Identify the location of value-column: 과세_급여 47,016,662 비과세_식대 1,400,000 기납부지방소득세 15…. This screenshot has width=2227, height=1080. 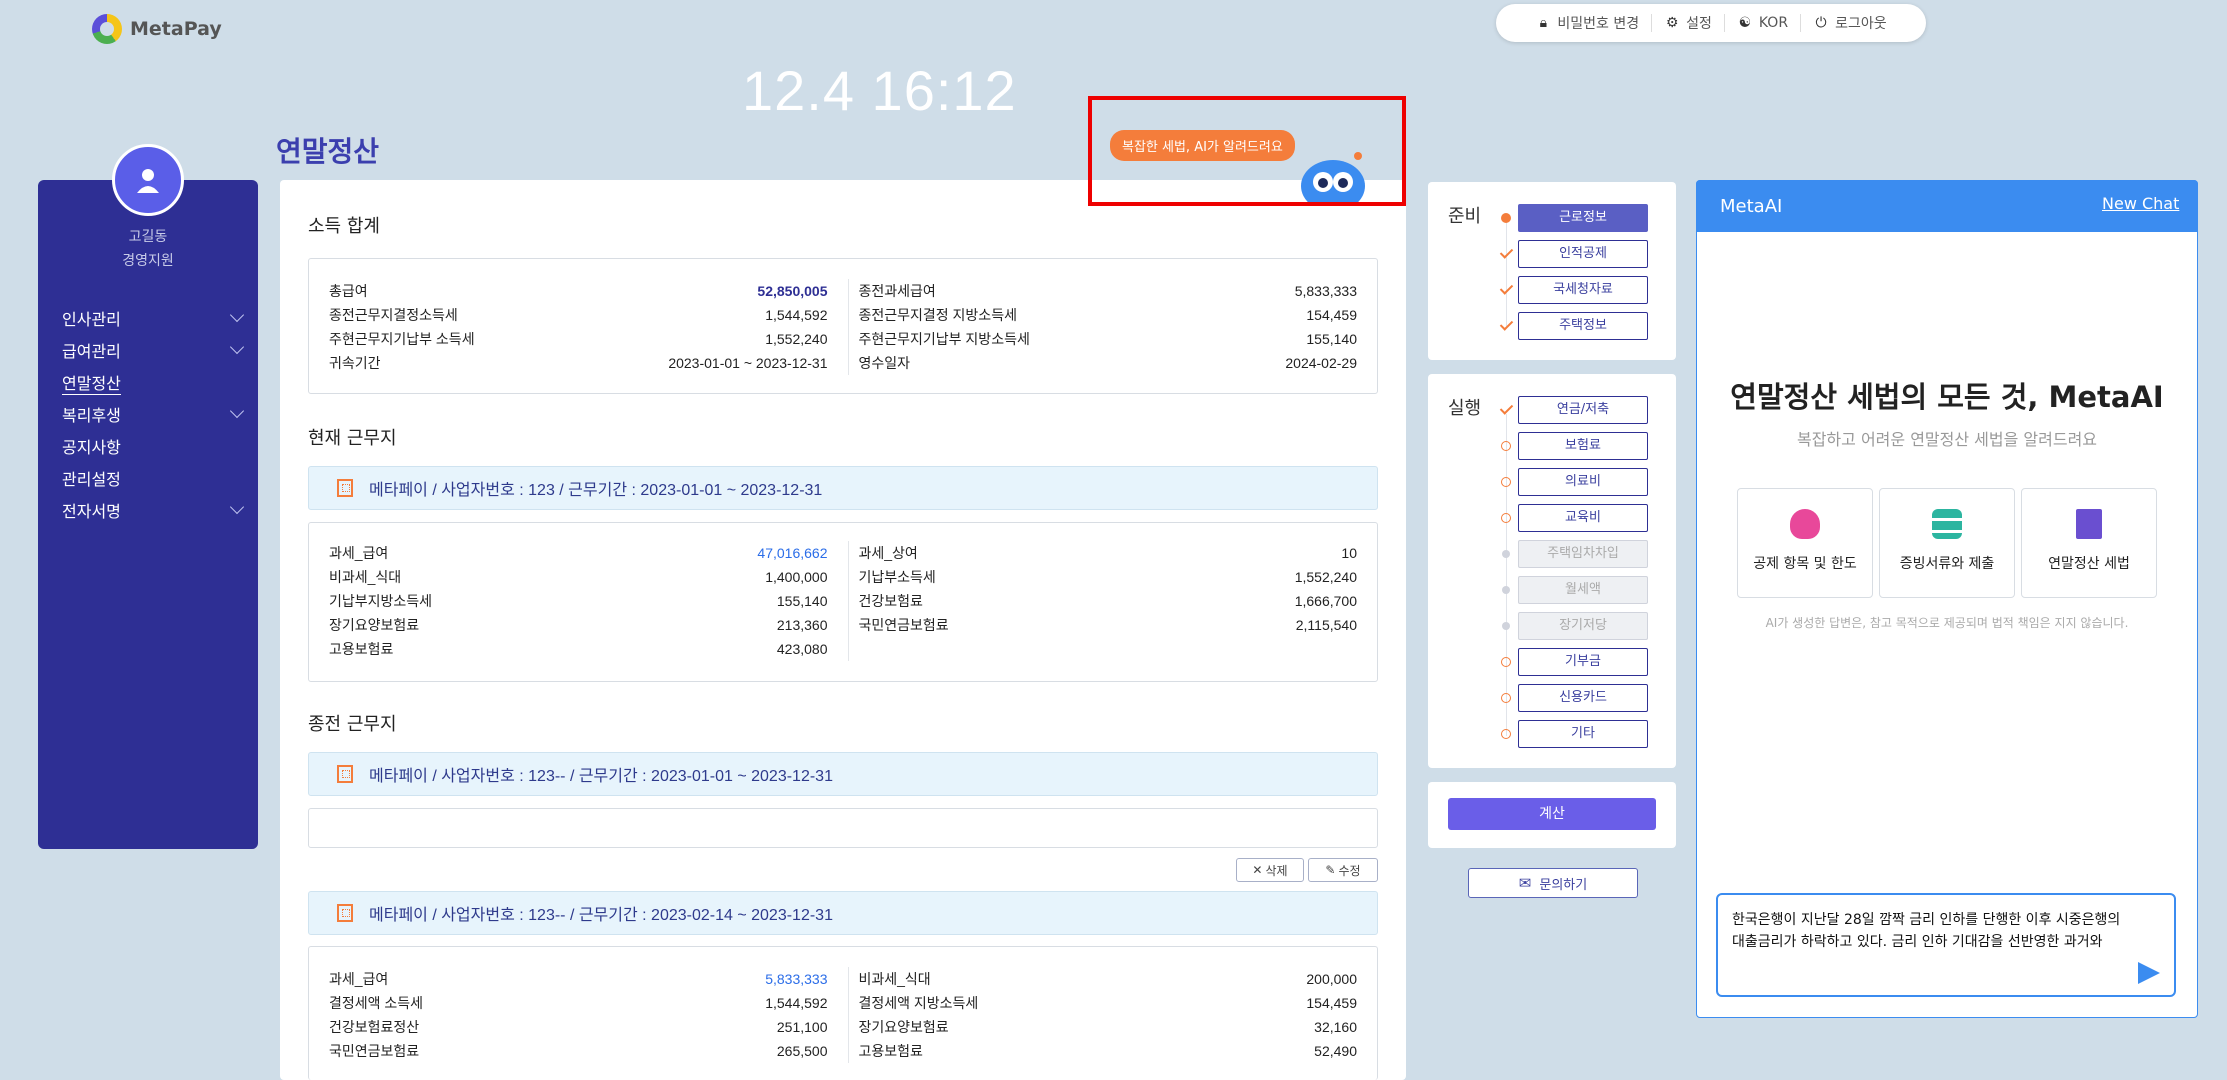
(578, 601).